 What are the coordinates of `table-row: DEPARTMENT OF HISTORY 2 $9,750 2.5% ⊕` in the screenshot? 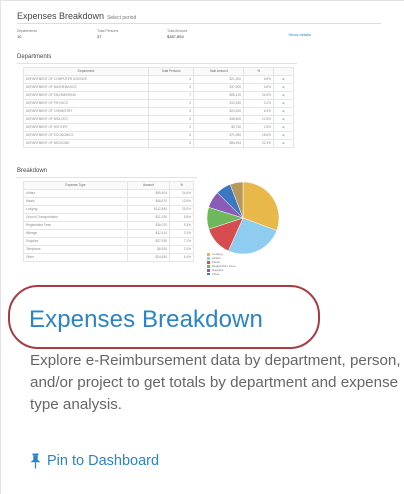 It's located at (158, 127).